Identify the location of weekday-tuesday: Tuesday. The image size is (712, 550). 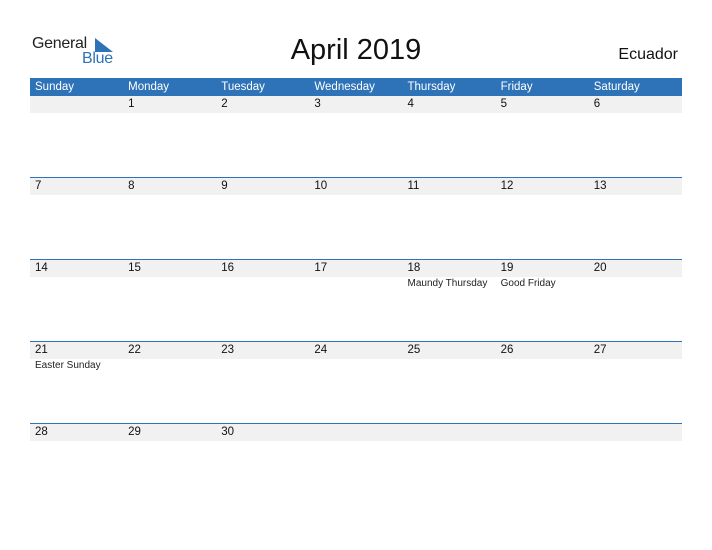
(243, 87).